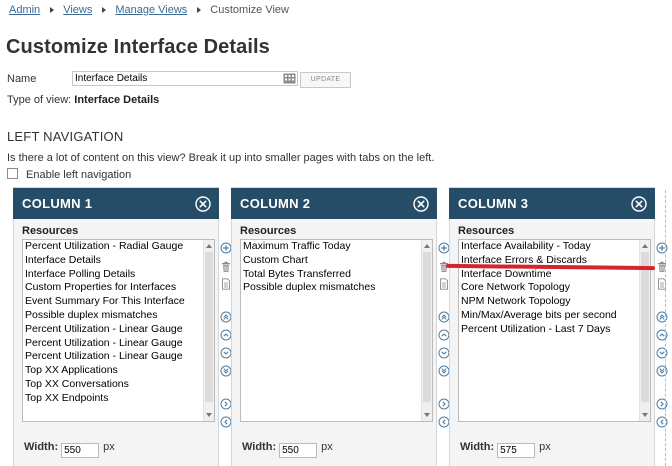 The height and width of the screenshot is (466, 672). Describe the element at coordinates (57, 203) in the screenshot. I see `column-title: COLUMN 1` at that location.